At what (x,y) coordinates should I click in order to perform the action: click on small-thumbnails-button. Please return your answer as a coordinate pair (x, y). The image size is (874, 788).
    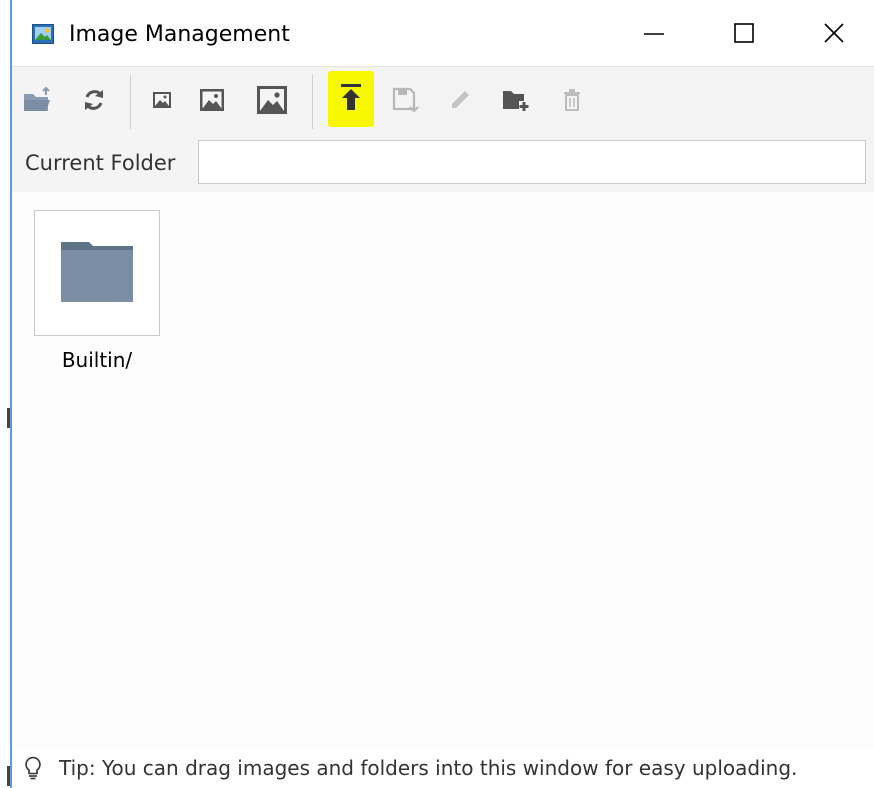
    Looking at the image, I should click on (162, 102).